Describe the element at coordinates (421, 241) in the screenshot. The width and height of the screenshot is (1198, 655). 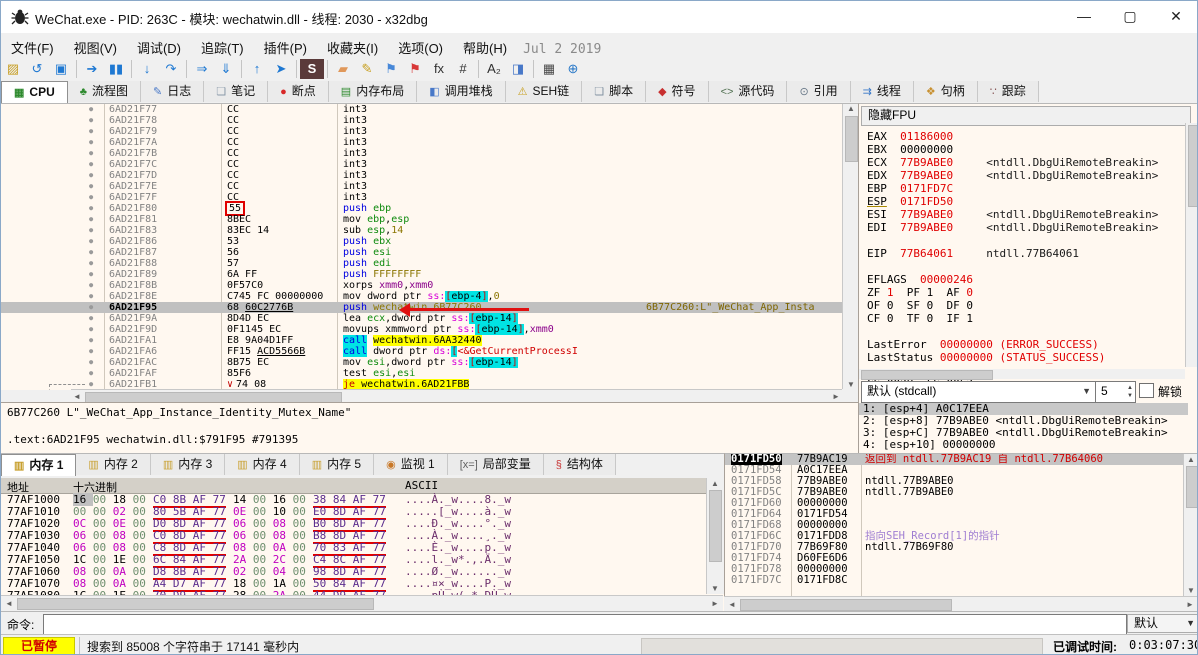
I see `disasm-row: ● 6AD21F86 53 push ebx` at that location.